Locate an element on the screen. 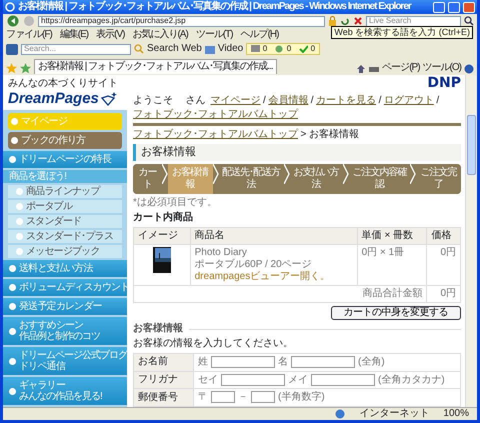  tagline: みんなの本づくりサイト is located at coordinates (63, 84).